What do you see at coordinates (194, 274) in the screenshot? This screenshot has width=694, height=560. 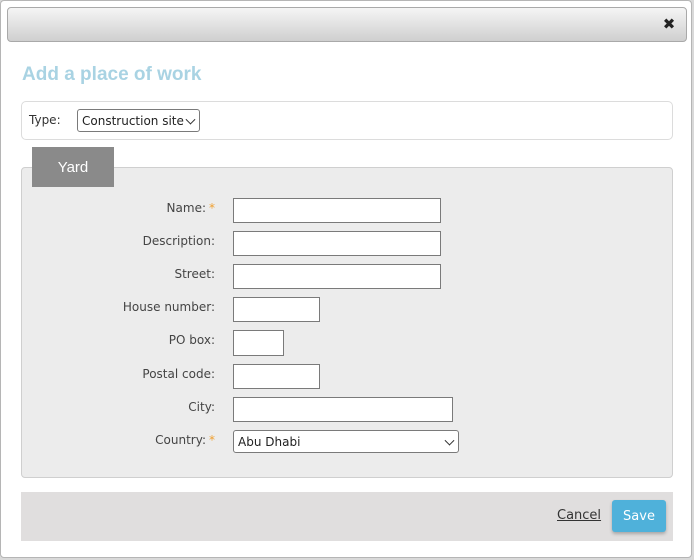 I see `street-label: Street:` at bounding box center [194, 274].